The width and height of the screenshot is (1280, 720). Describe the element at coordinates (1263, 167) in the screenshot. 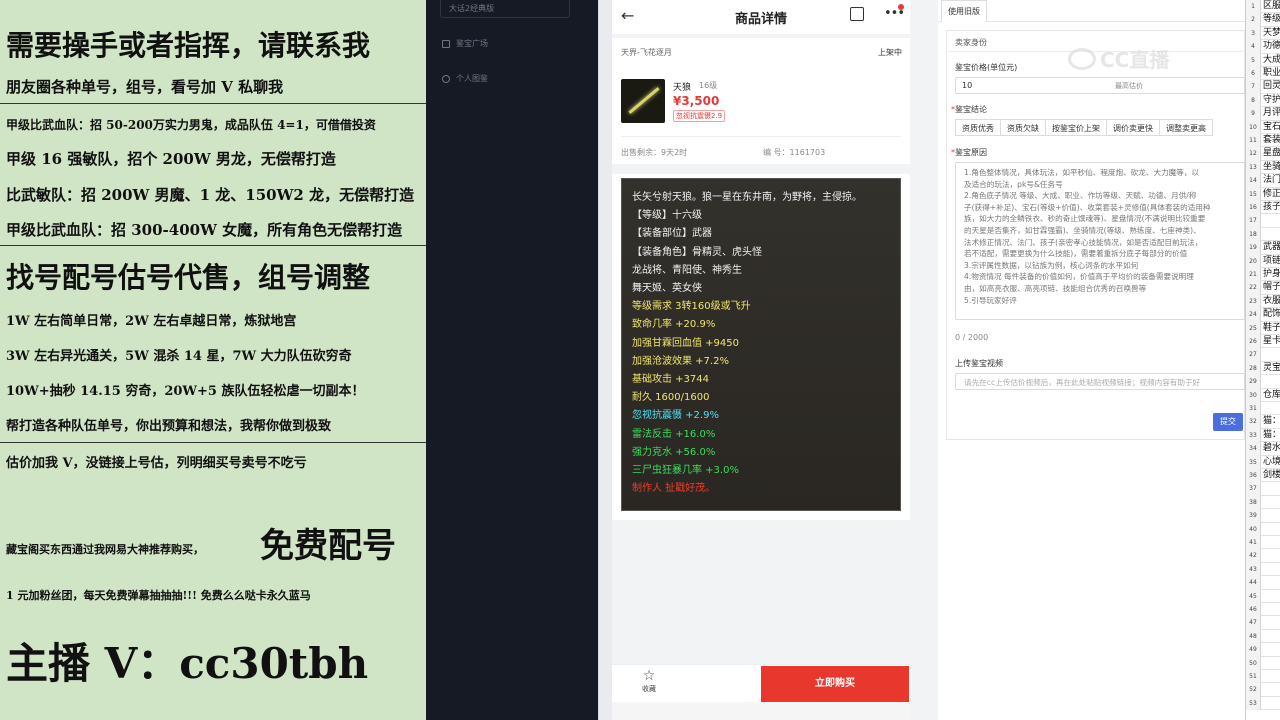

I see `table-row: 13 坐骑` at that location.